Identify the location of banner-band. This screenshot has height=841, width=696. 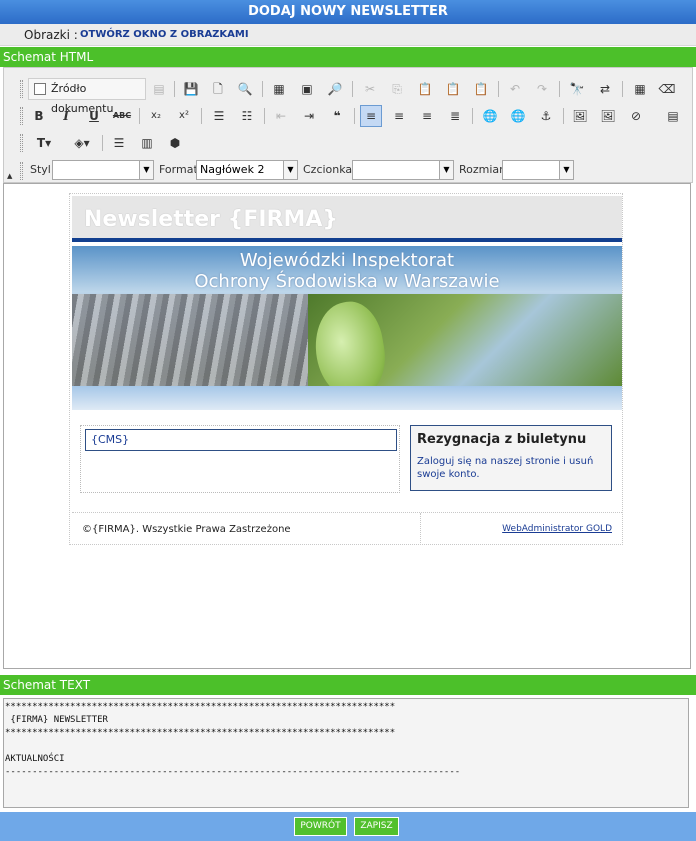
(347, 398).